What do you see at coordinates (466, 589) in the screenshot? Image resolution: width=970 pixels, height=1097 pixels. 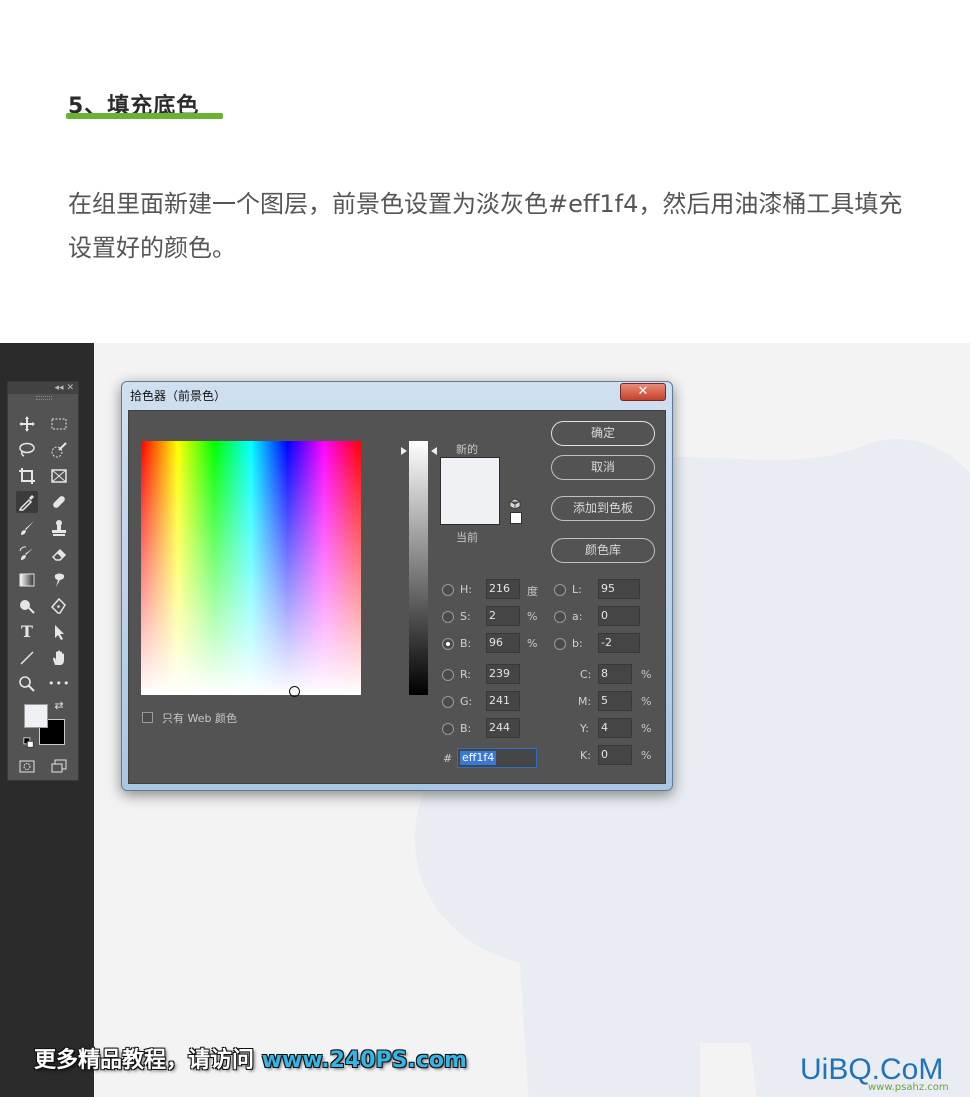 I see `hue-label: H:` at bounding box center [466, 589].